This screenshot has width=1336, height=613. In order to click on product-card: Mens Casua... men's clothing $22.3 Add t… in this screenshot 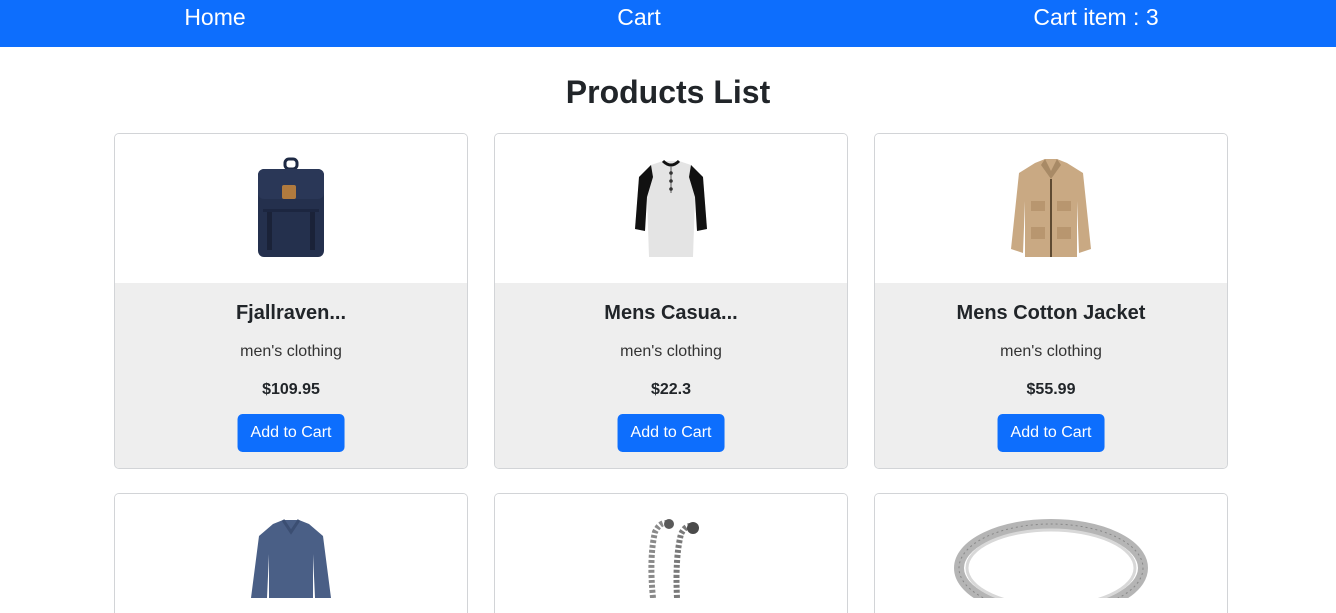, I will do `click(671, 301)`.